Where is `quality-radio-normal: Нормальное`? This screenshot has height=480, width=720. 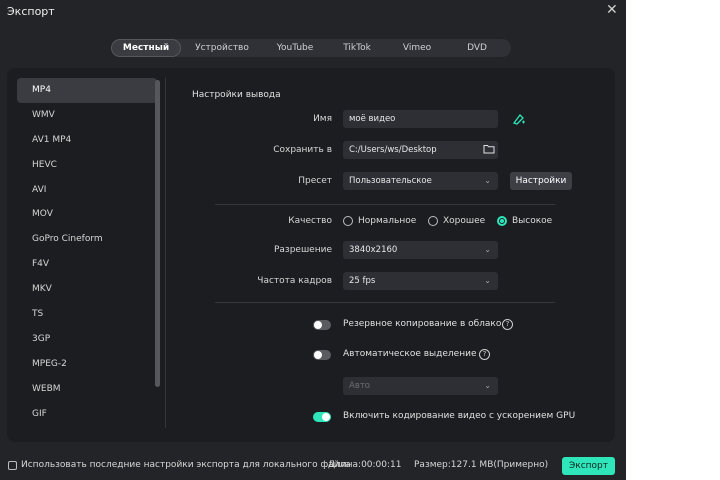 quality-radio-normal: Нормальное is located at coordinates (379, 221).